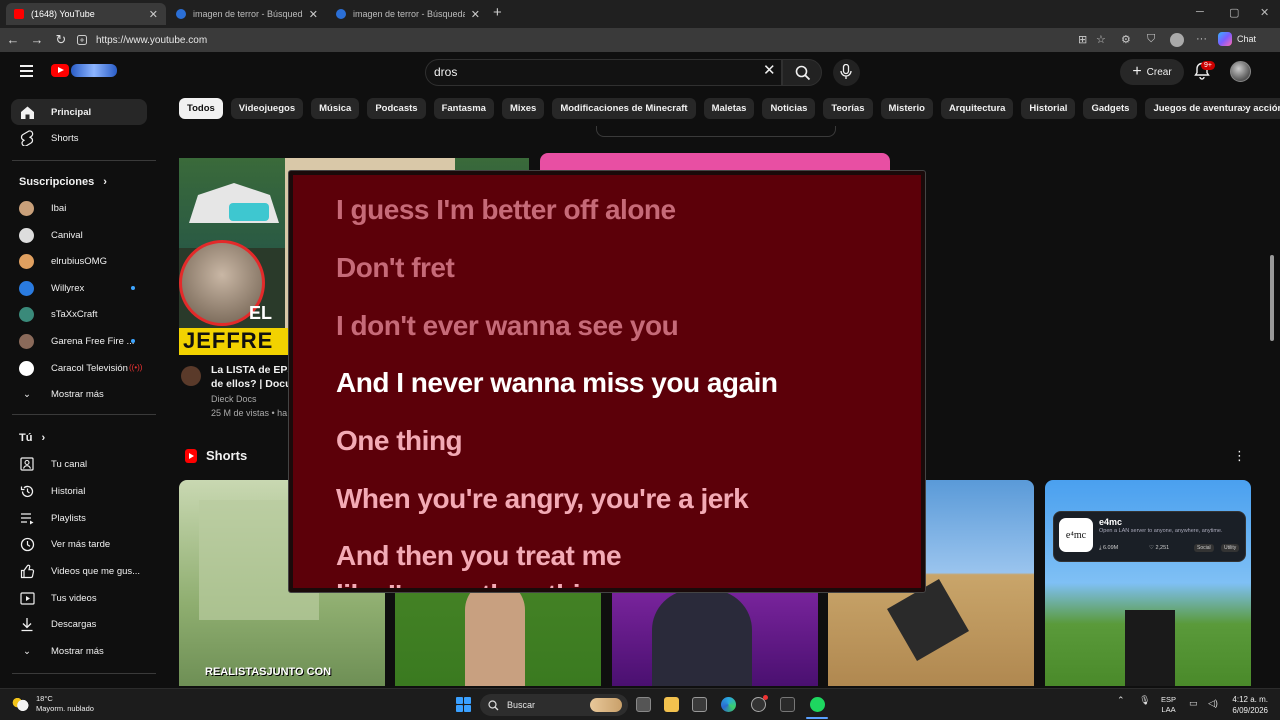 The image size is (1280, 720). What do you see at coordinates (507, 326) in the screenshot?
I see `lyric-line: I don't ever wanna see you` at bounding box center [507, 326].